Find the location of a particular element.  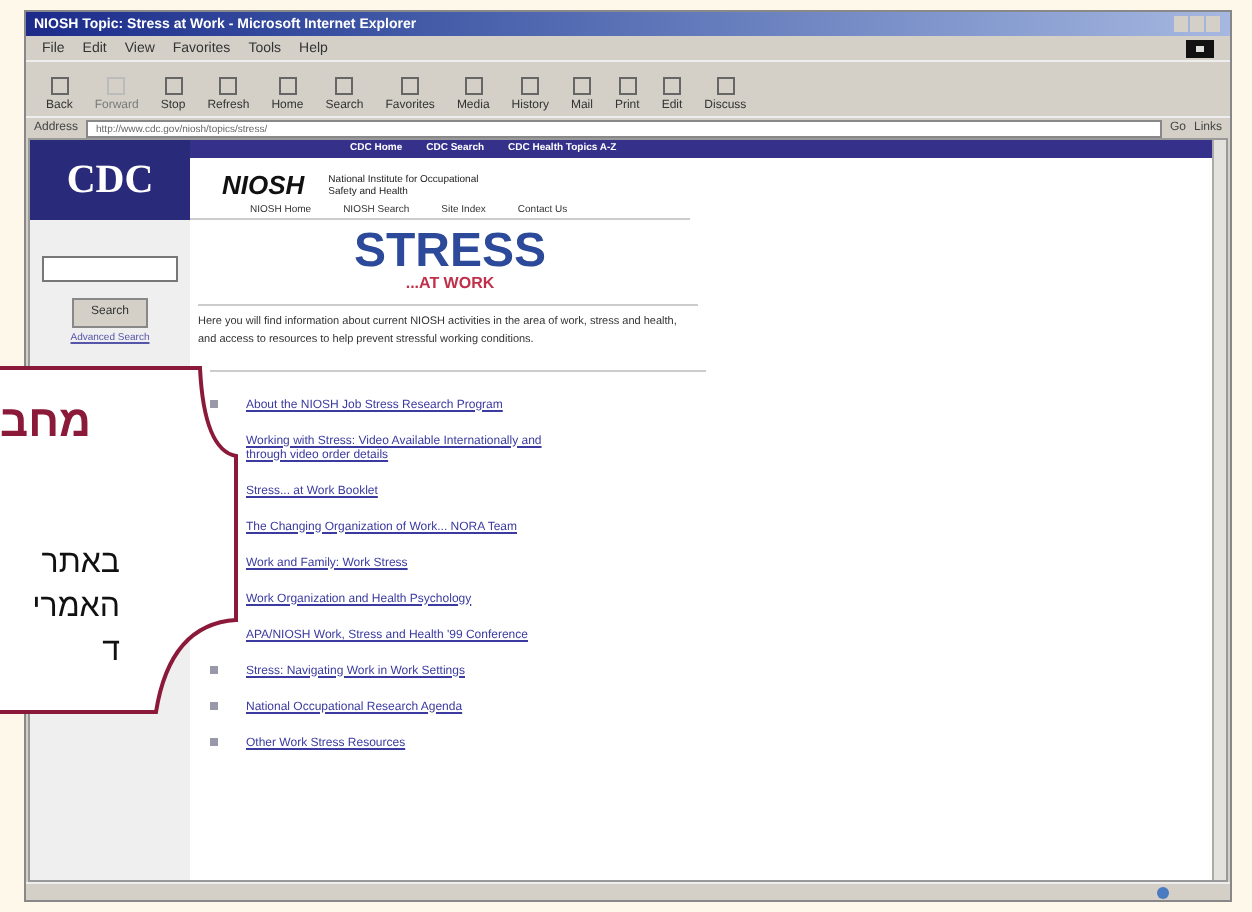

search-field is located at coordinates (110, 269).